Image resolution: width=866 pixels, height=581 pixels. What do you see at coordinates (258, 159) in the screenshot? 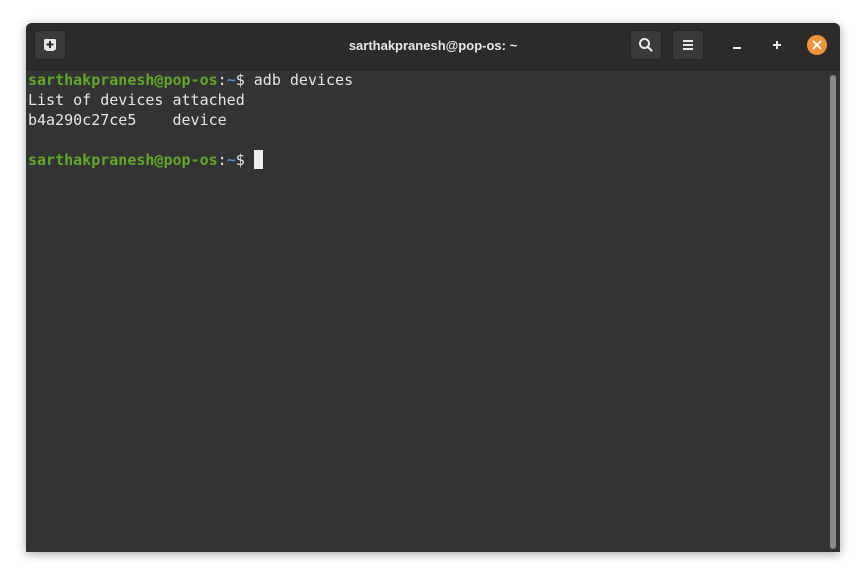
I see `text-cursor` at bounding box center [258, 159].